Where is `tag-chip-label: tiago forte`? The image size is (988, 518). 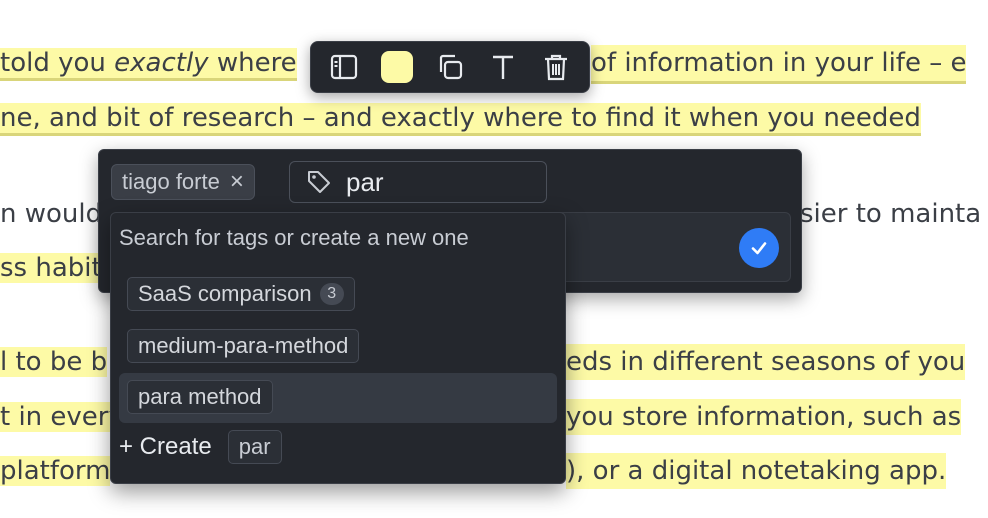 tag-chip-label: tiago forte is located at coordinates (171, 181).